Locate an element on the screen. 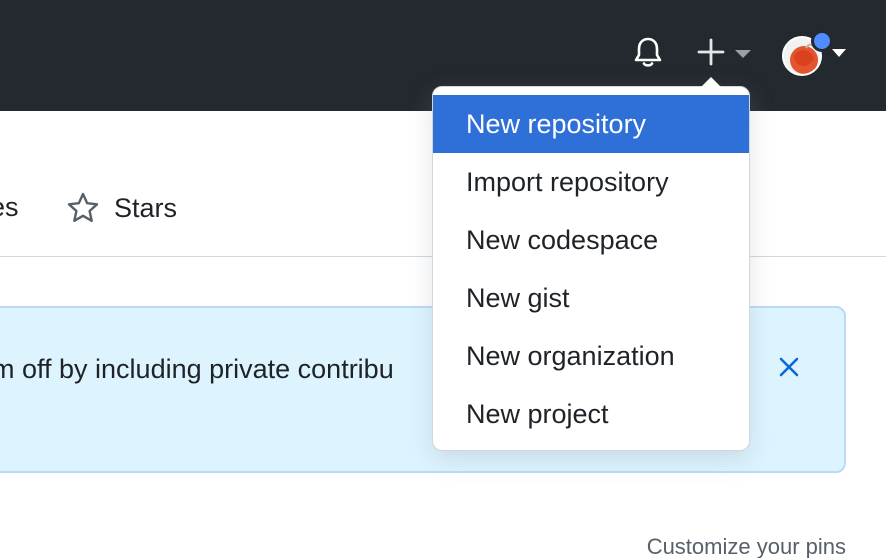  tab-stars-label: Stars is located at coordinates (146, 207).